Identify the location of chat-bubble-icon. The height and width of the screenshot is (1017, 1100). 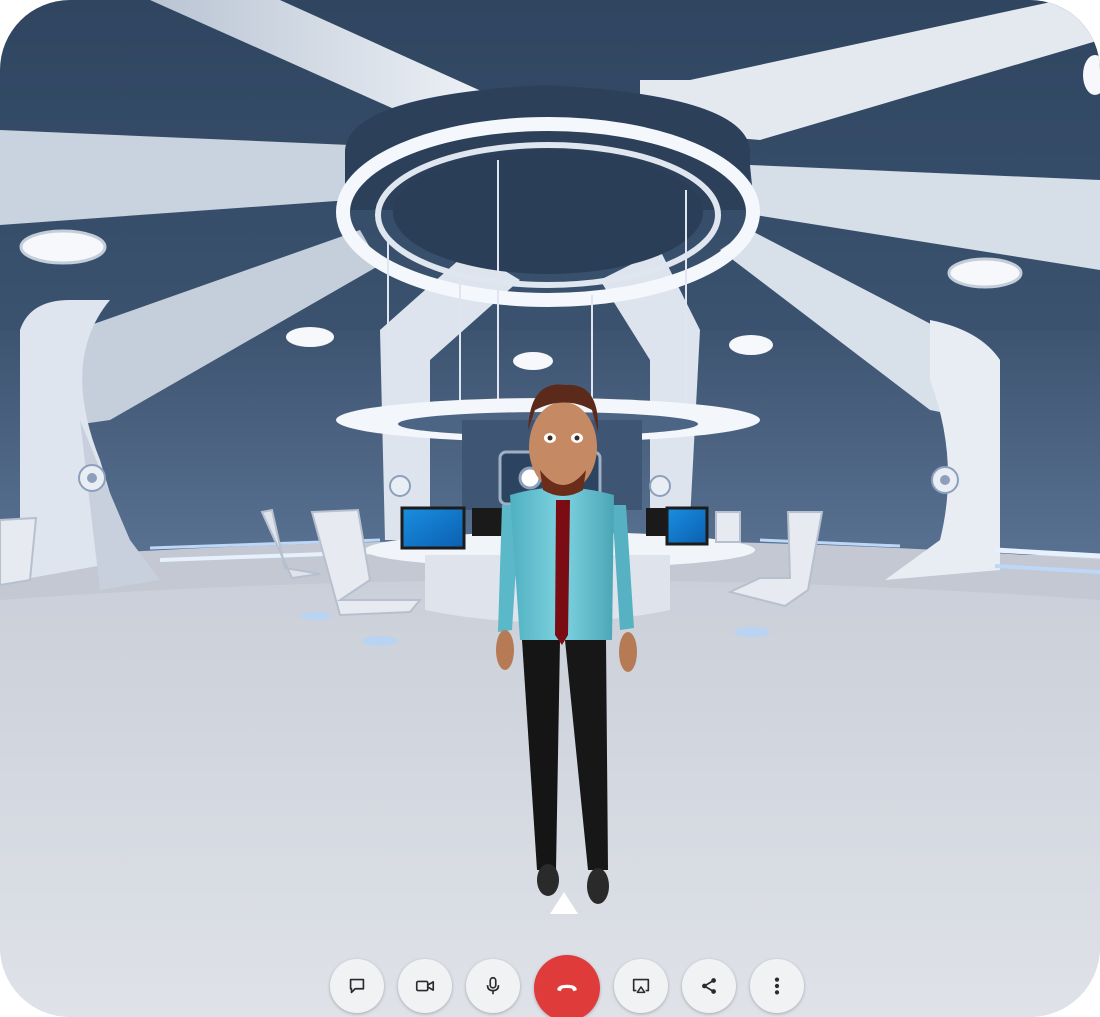
(357, 986).